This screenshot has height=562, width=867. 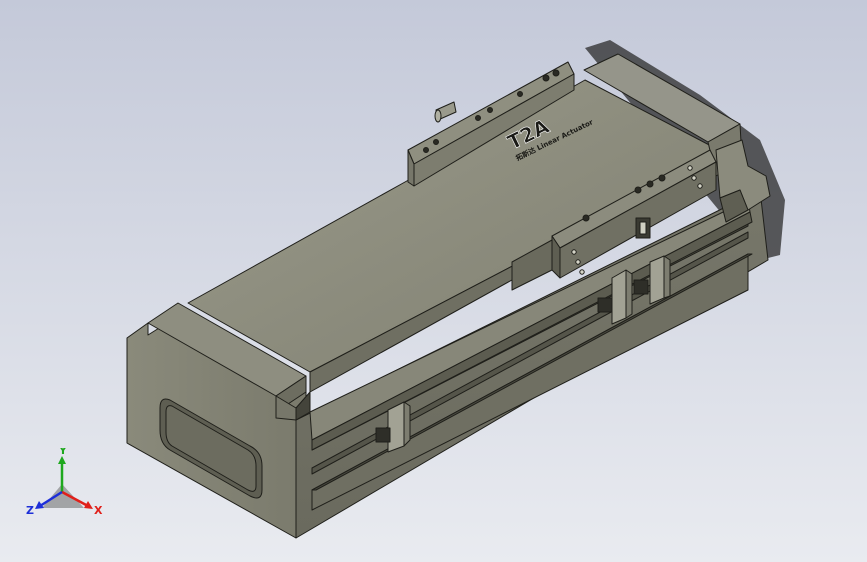 What do you see at coordinates (63, 452) in the screenshot?
I see `y-axis-label: Y` at bounding box center [63, 452].